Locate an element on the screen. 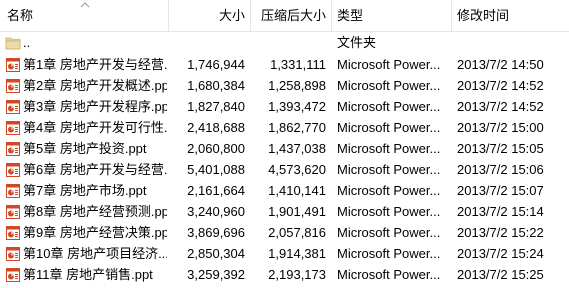 This screenshot has width=569, height=288. file-size: 5,401,088 is located at coordinates (216, 169).